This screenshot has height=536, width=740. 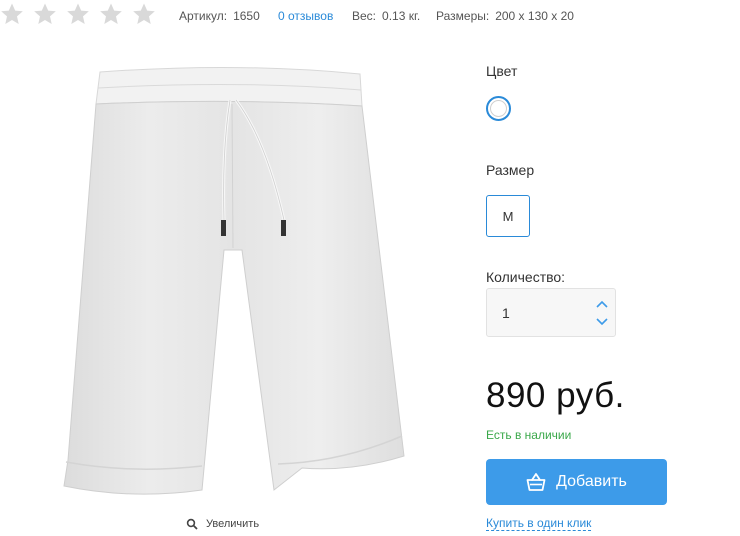 I want to click on sku: Артикул: 1650, so click(x=219, y=16).